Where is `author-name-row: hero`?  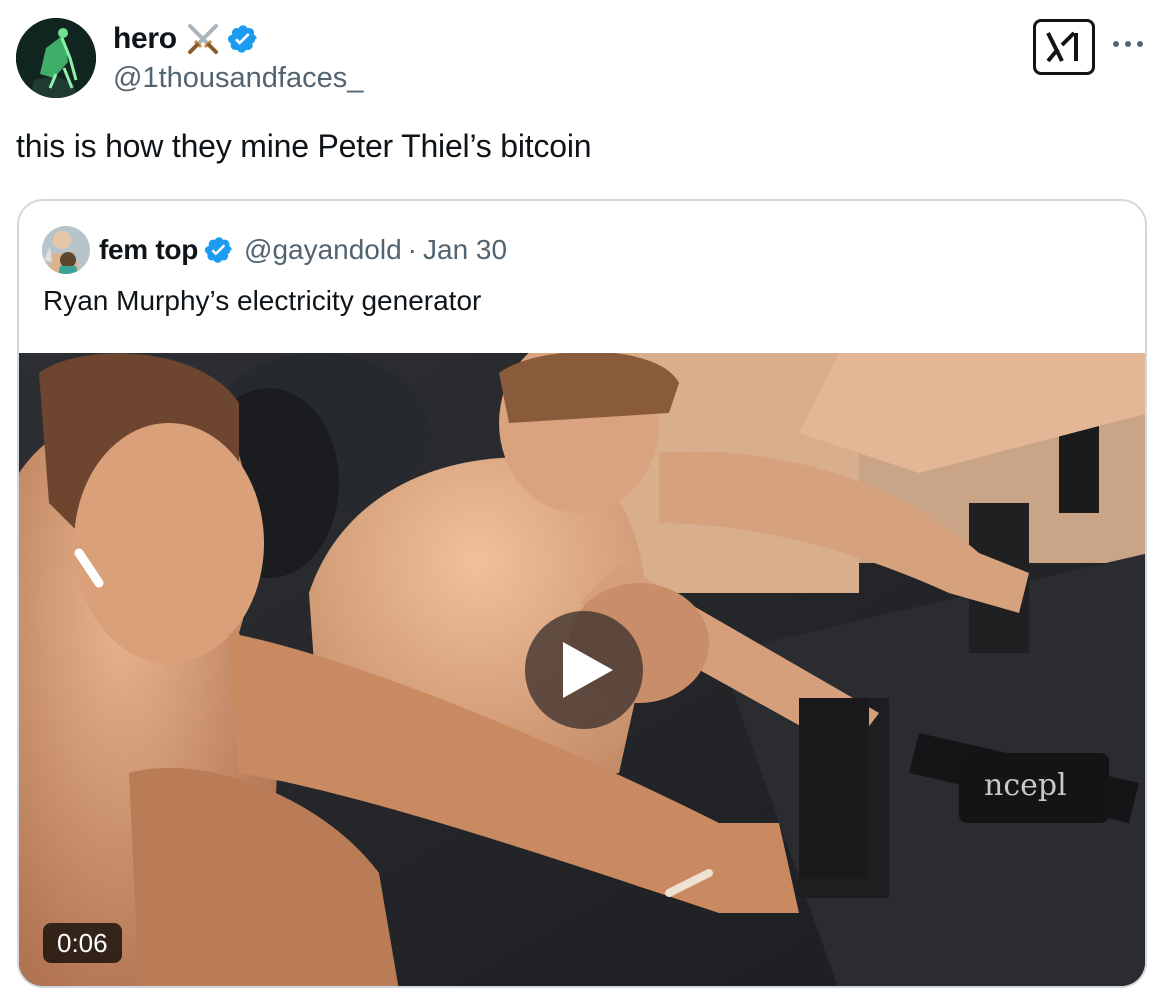 author-name-row: hero is located at coordinates (238, 39).